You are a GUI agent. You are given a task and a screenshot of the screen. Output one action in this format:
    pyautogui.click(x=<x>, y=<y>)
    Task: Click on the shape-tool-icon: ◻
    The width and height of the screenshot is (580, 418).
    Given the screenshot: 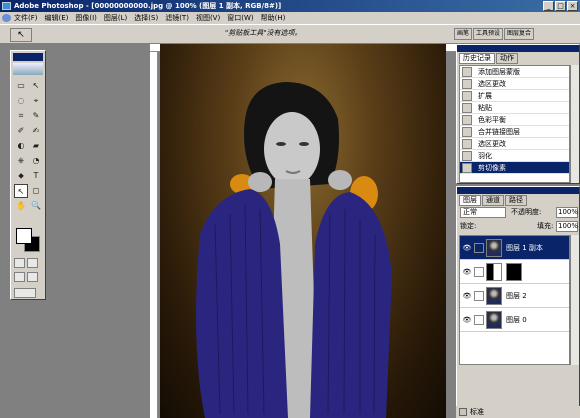 What is the action you would take?
    pyautogui.click(x=36, y=191)
    